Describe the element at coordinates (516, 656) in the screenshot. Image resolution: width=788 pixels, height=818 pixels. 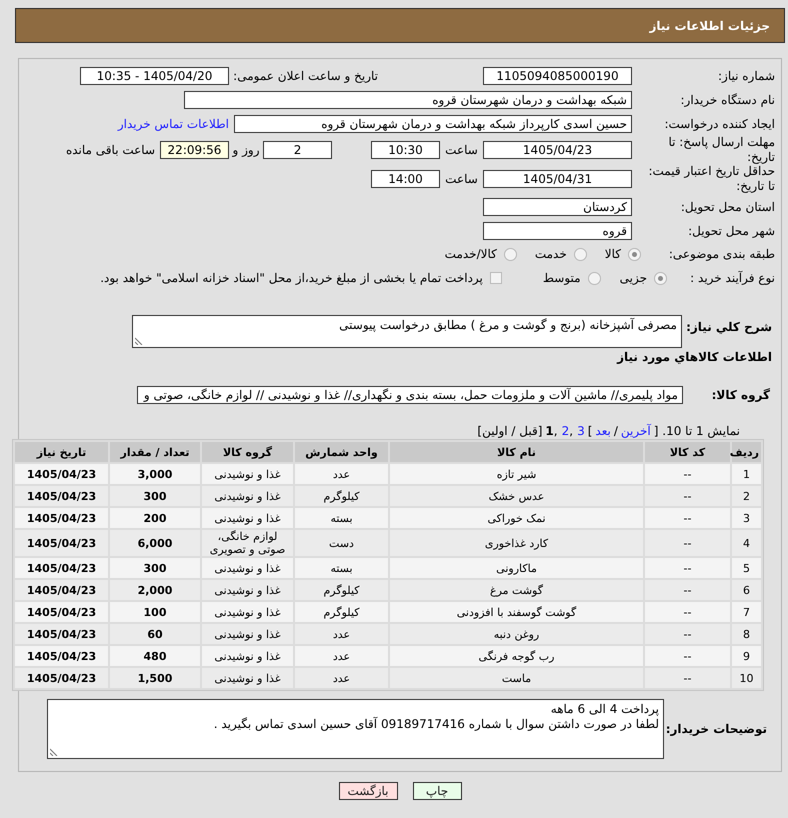
I see `table-cell: رب گوجه فرنگی` at that location.